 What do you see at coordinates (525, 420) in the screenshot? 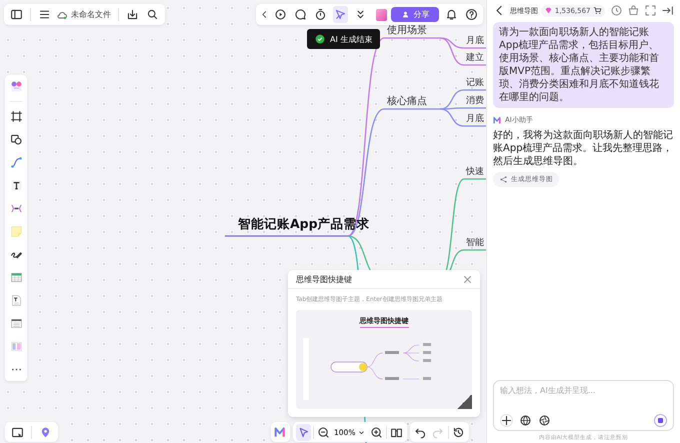
I see `globe-icon` at bounding box center [525, 420].